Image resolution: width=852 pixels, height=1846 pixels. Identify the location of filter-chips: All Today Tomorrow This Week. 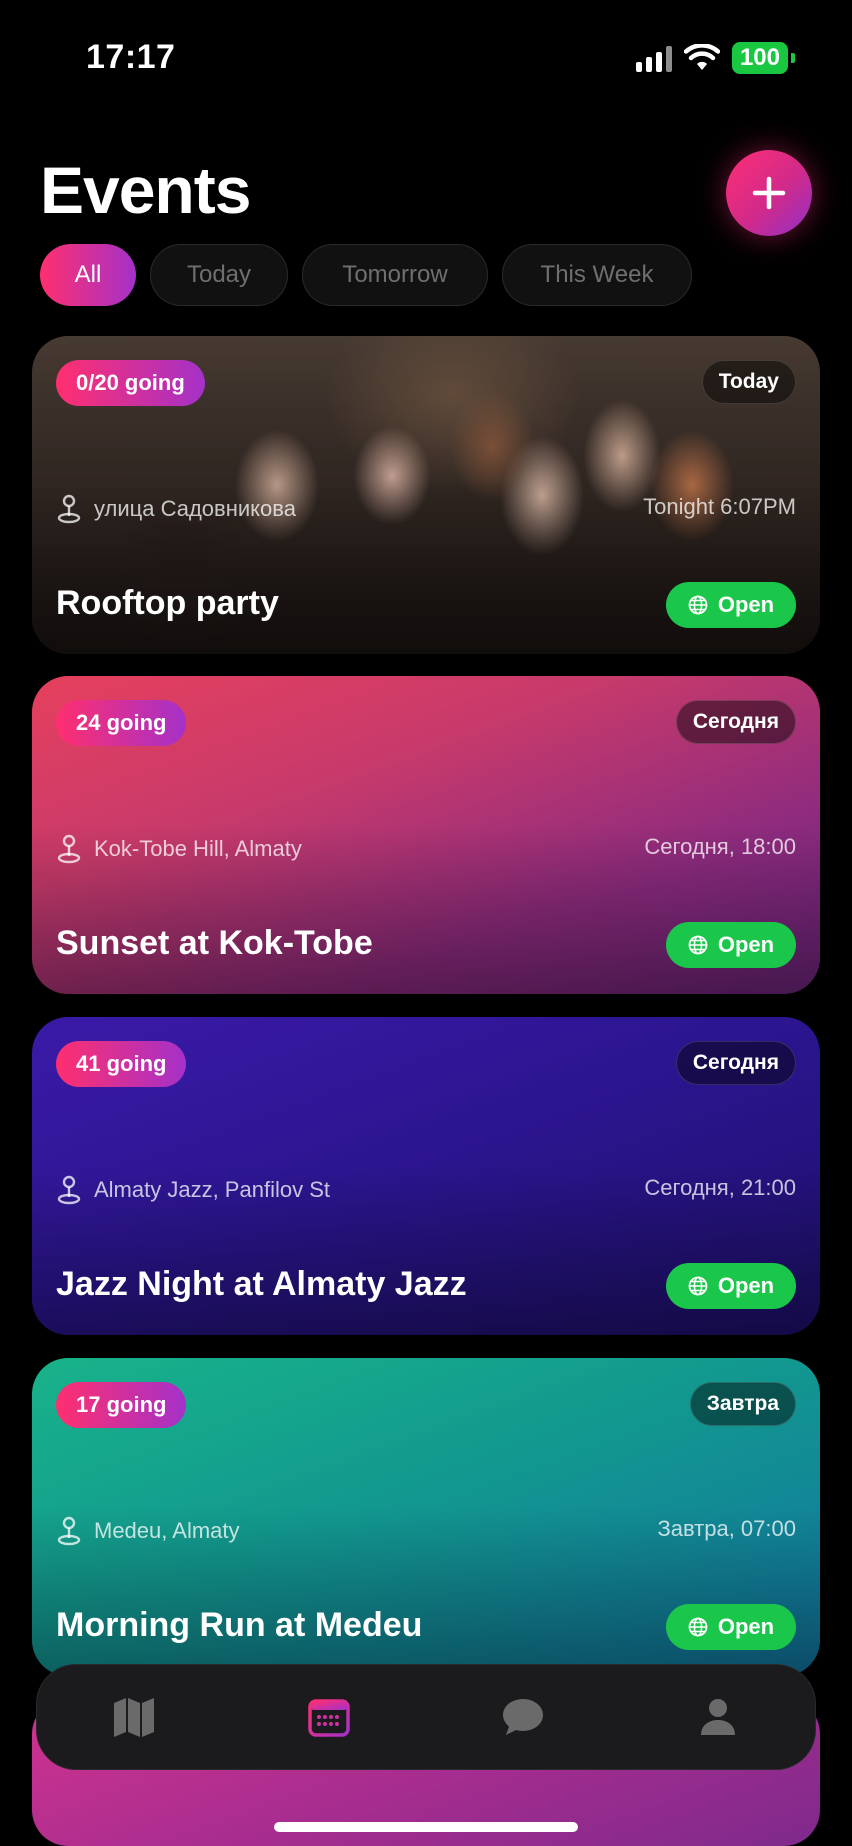
(366, 275).